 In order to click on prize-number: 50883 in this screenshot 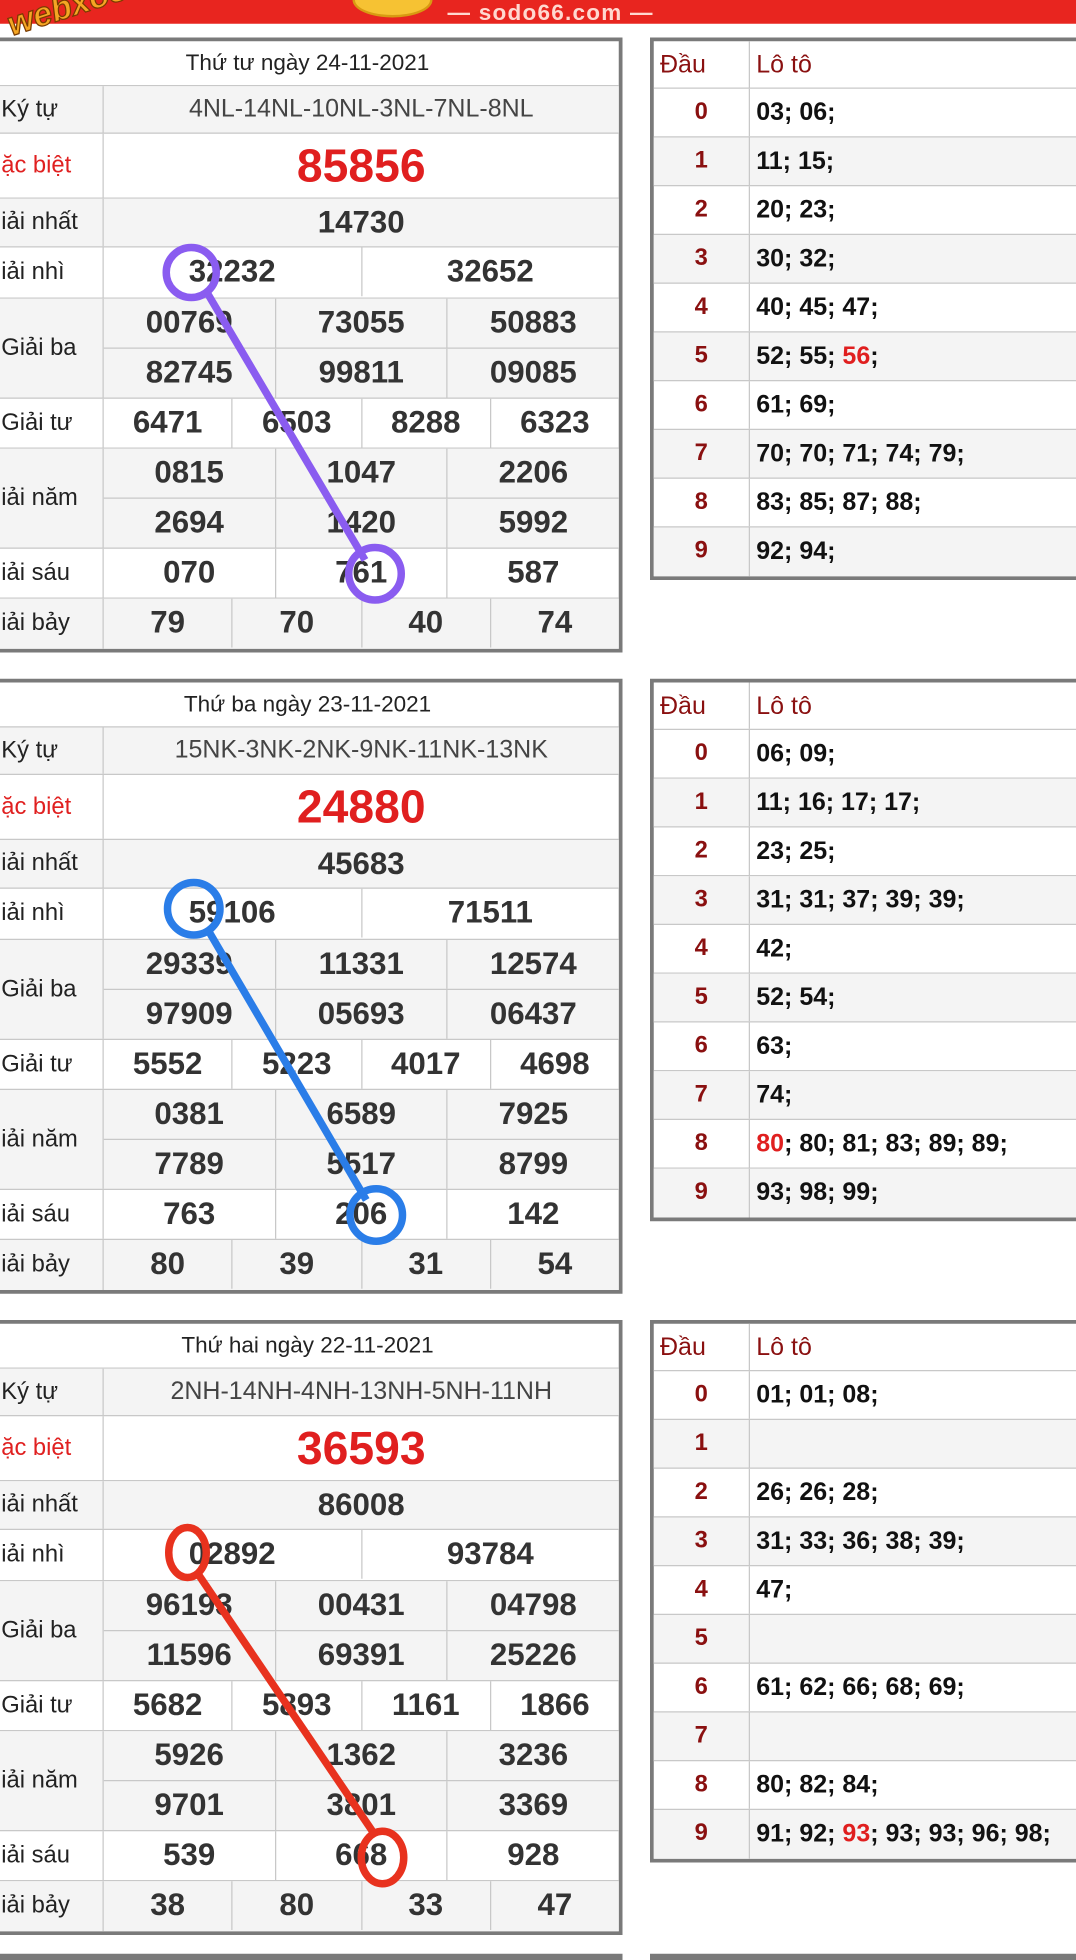, I will do `click(533, 323)`.